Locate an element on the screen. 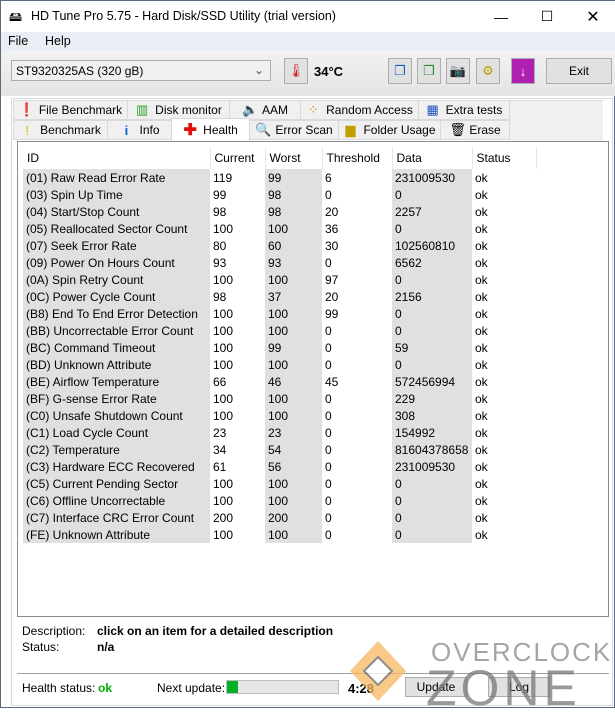 Image resolution: width=615 pixels, height=712 pixels. column-header-threshold: Threshold is located at coordinates (357, 158).